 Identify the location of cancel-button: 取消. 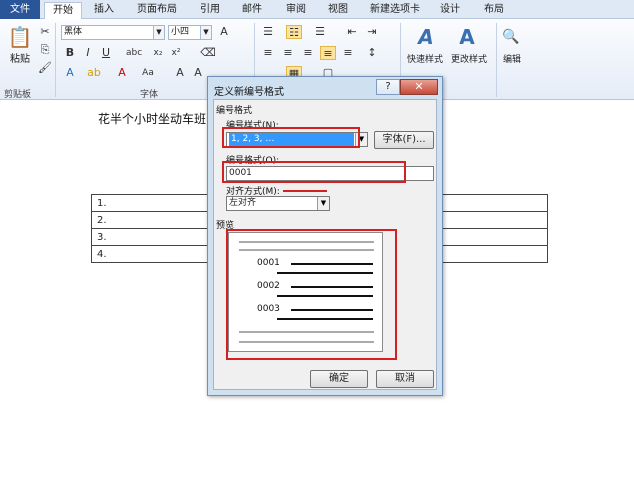
(405, 379).